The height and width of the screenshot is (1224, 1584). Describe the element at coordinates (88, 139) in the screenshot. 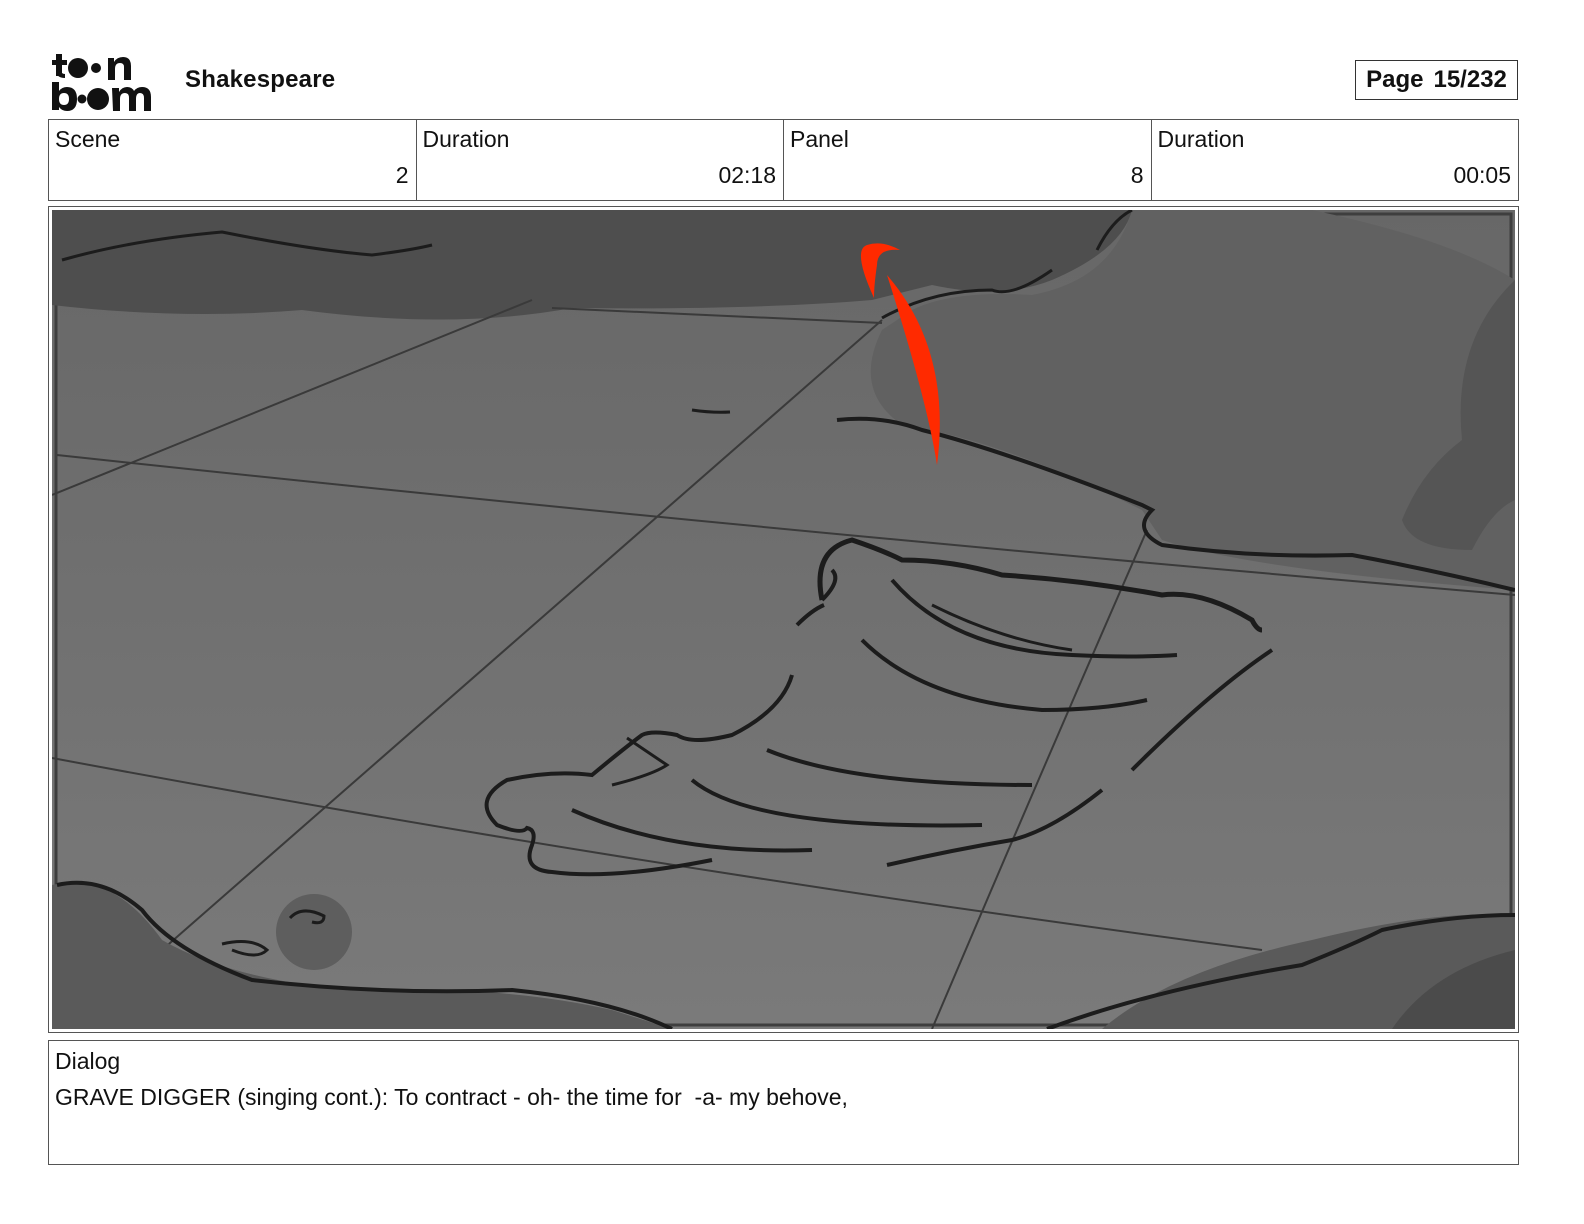

I see `scene-label: Scene` at that location.